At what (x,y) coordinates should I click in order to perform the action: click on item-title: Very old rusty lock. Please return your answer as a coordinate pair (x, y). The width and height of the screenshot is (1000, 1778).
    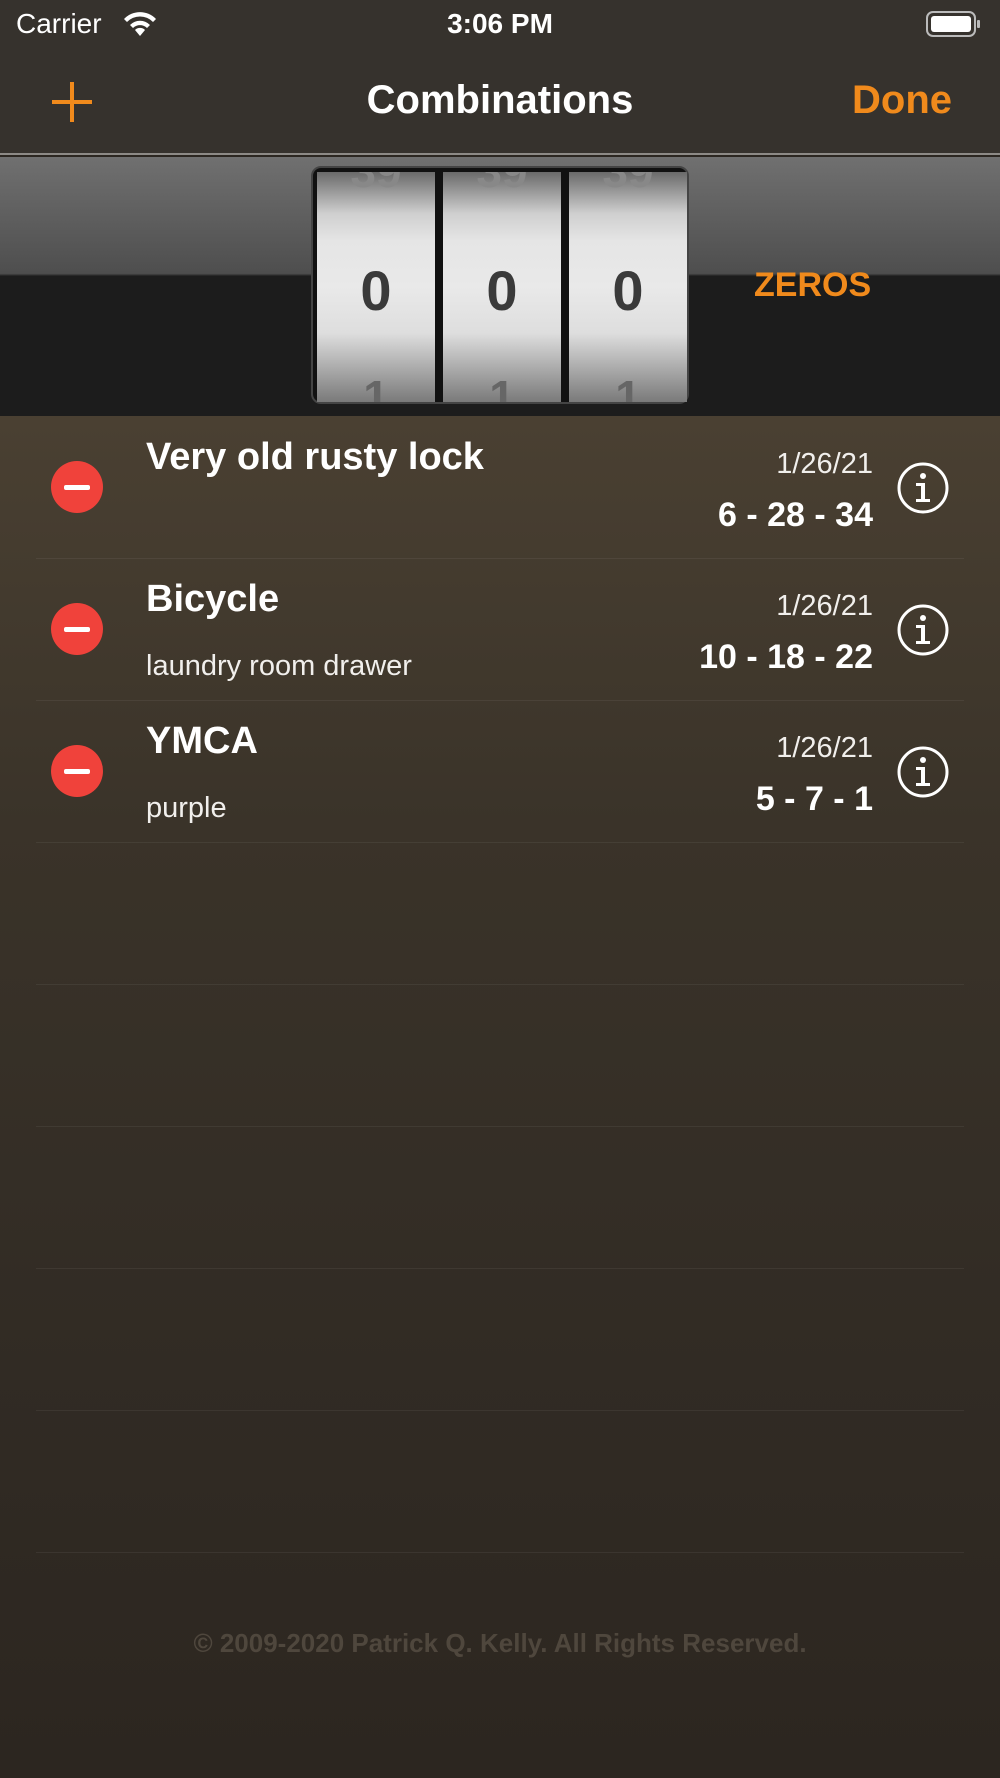
    Looking at the image, I should click on (315, 457).